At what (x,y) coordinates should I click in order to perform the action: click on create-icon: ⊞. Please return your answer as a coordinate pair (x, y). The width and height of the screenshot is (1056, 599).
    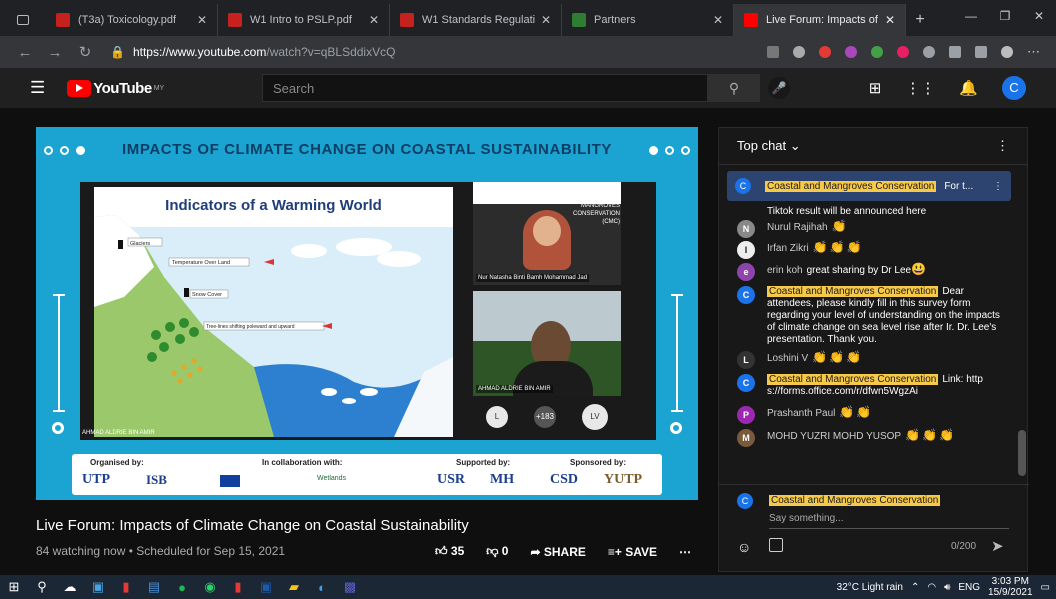
    Looking at the image, I should click on (875, 88).